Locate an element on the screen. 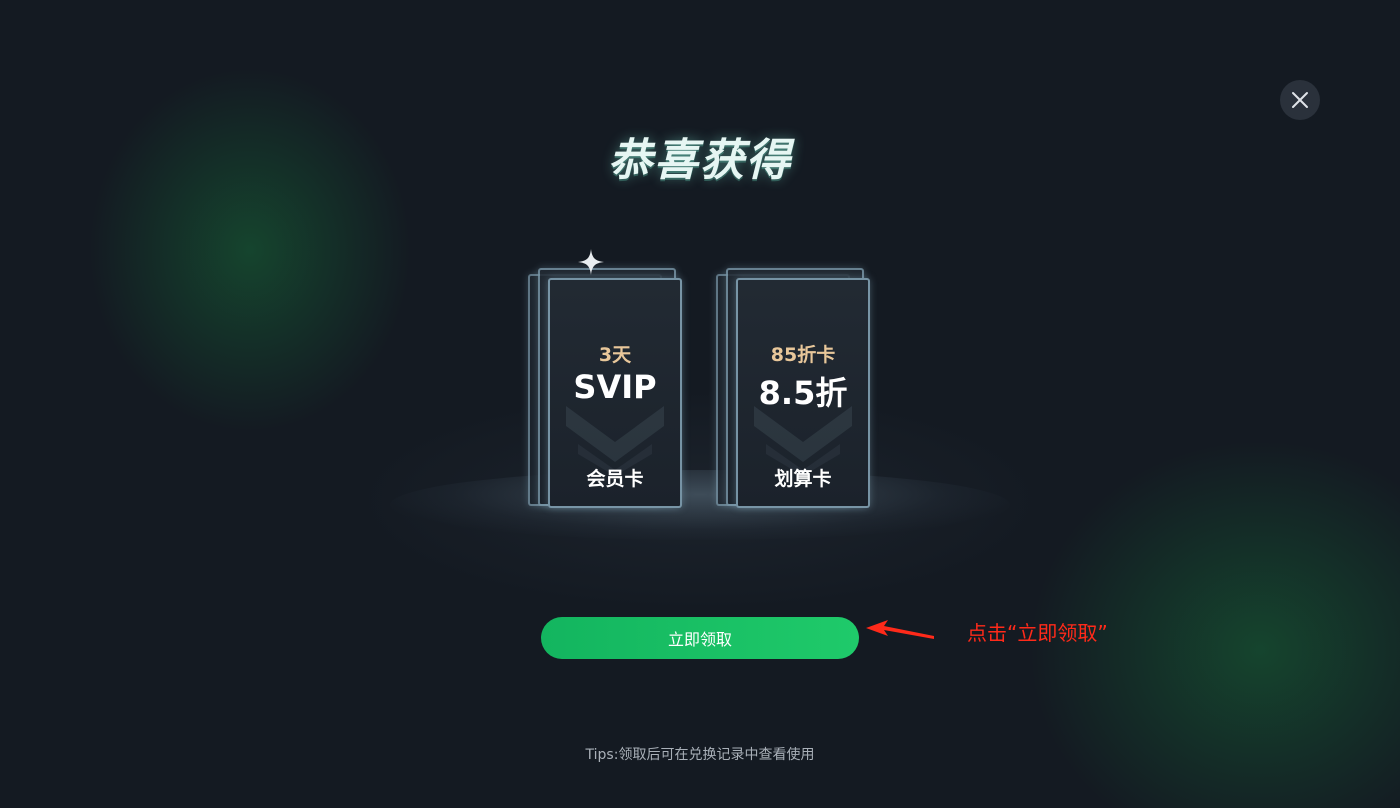 The width and height of the screenshot is (1400, 808). card-type: 会员卡 is located at coordinates (615, 479).